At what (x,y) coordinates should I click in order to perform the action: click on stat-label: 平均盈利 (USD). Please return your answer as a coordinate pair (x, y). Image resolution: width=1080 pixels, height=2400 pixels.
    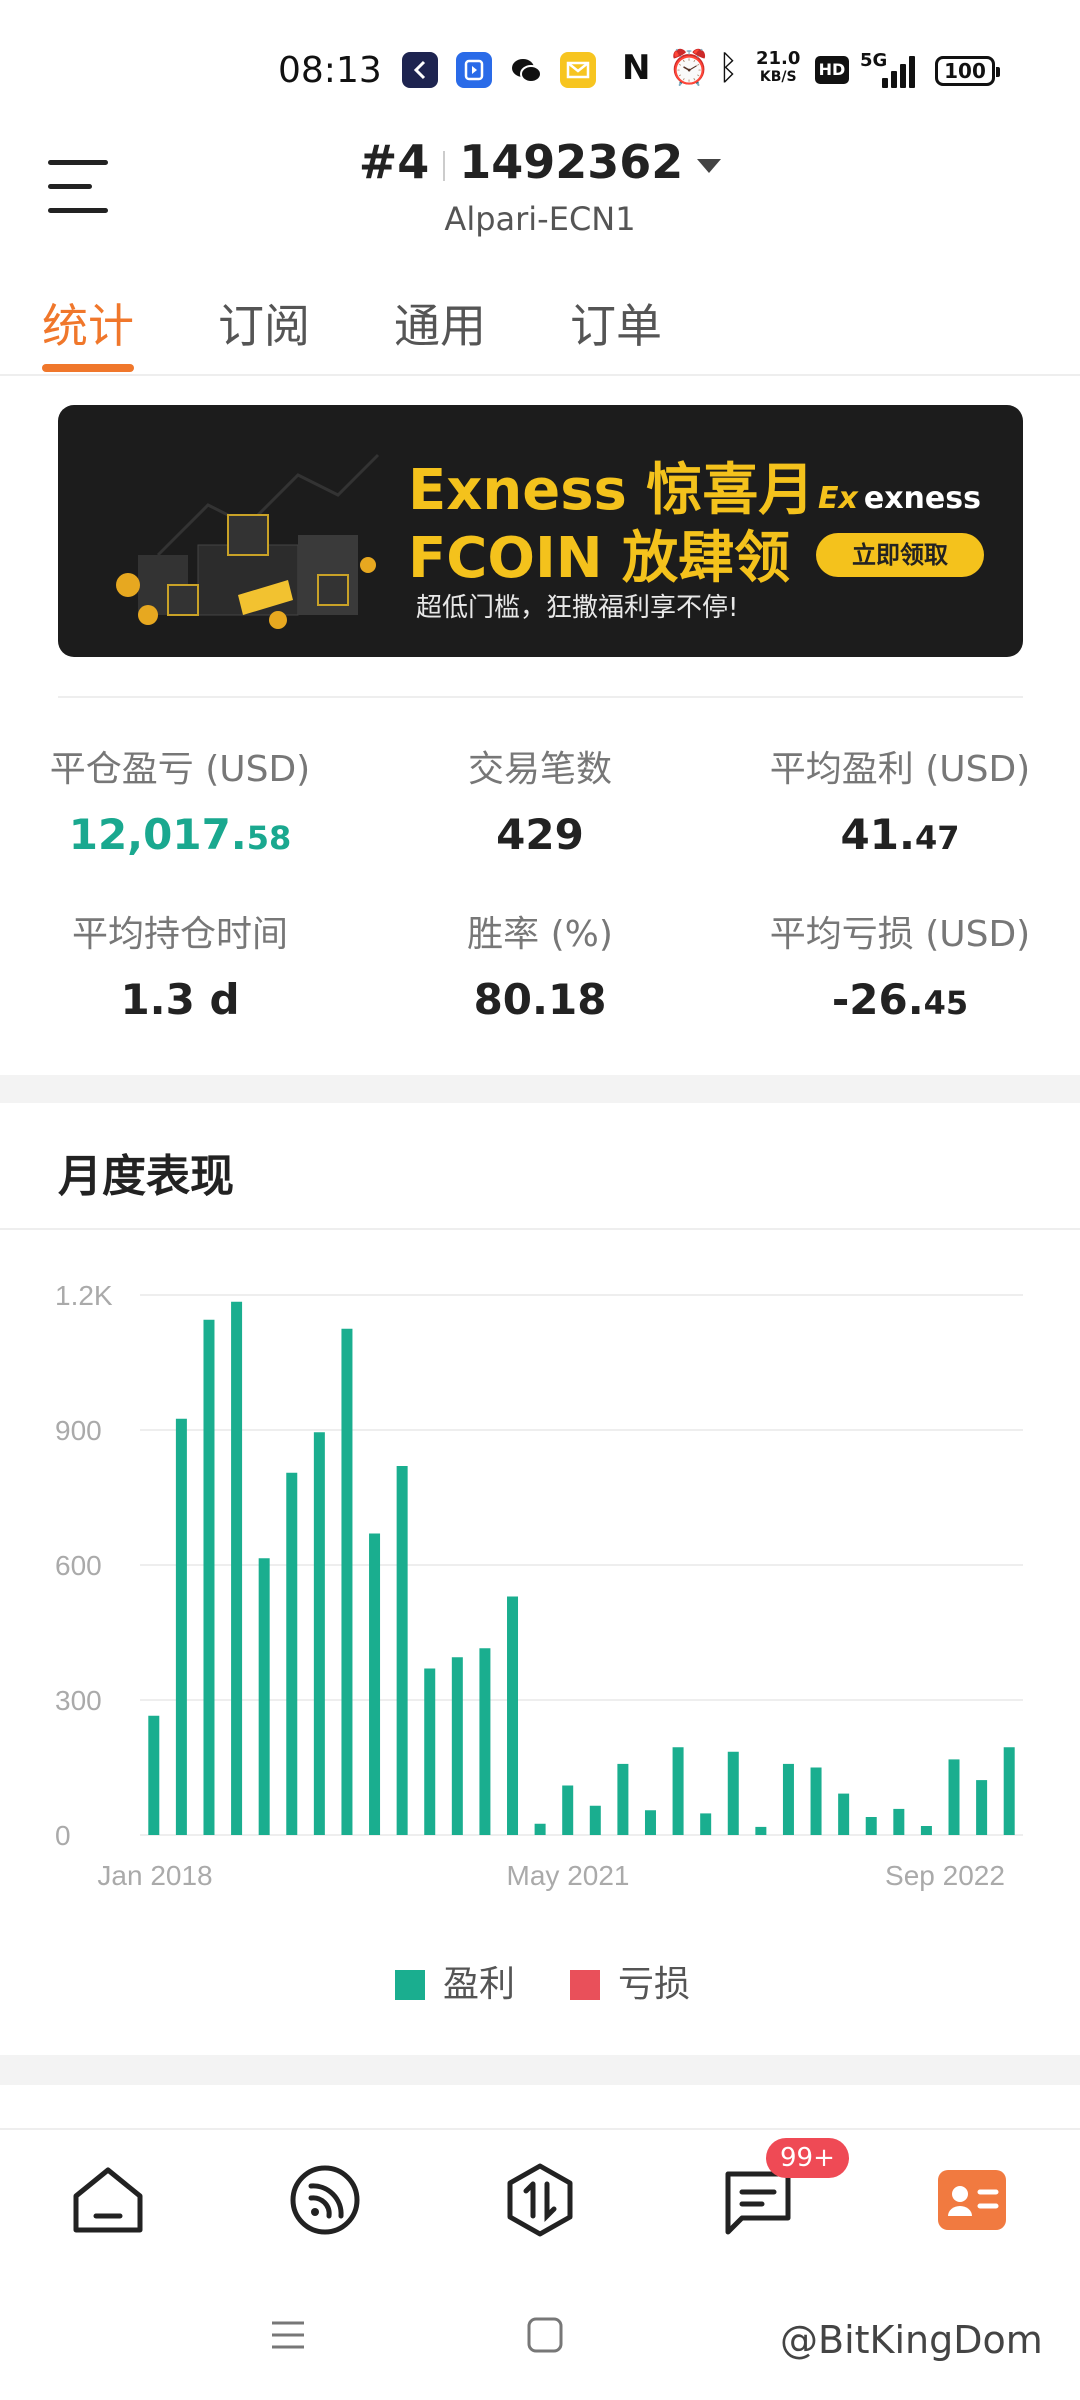
    Looking at the image, I should click on (900, 769).